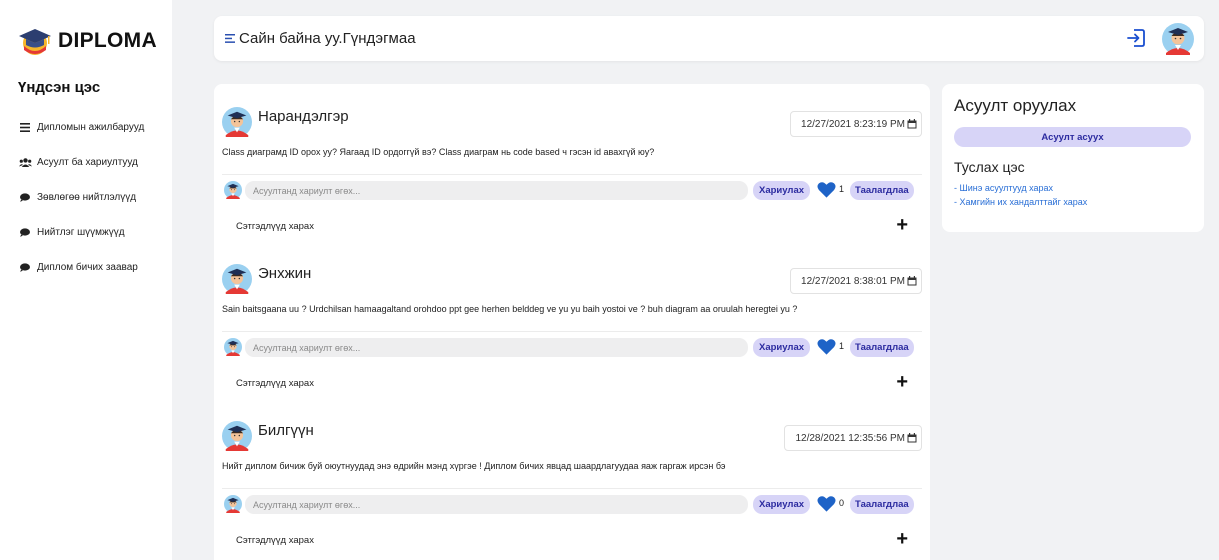  I want to click on greeting-text: Сайн байна уу.Гүндэгмаа, so click(327, 38).